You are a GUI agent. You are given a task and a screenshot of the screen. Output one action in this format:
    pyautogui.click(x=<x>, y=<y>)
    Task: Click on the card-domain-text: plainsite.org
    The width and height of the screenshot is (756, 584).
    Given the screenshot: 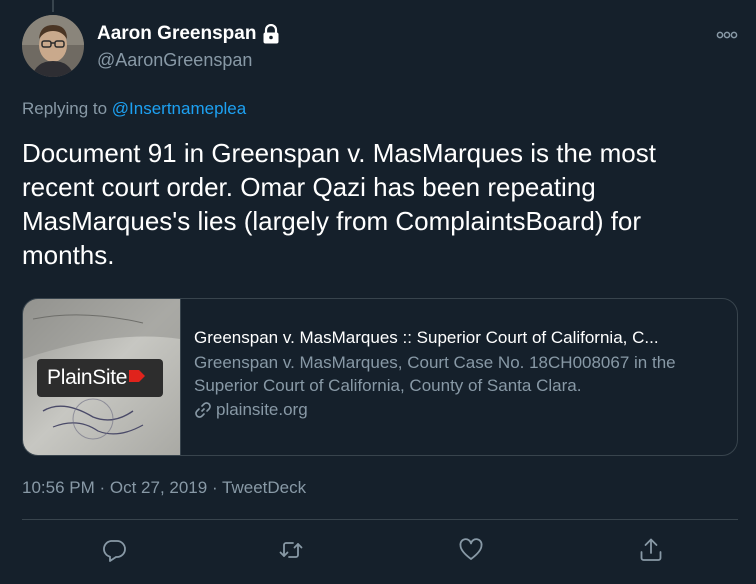 What is the action you would take?
    pyautogui.click(x=262, y=409)
    